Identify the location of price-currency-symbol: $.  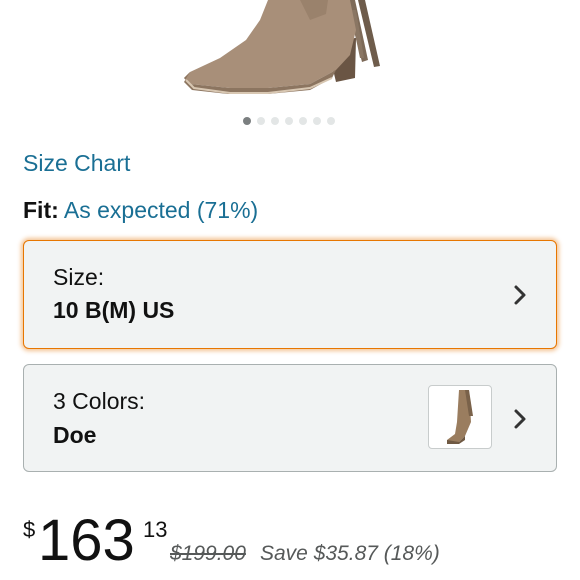
(29, 529).